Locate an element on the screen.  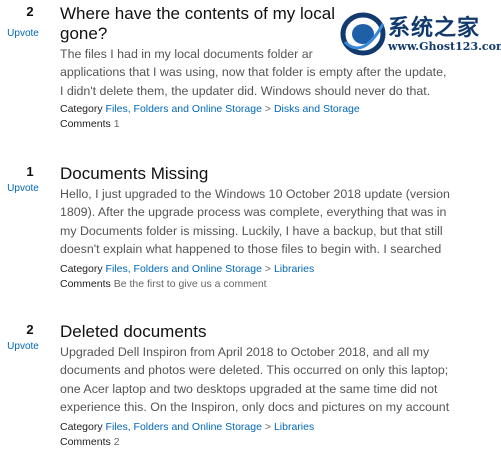
comments-row: Comments 1 is located at coordinates (275, 124).